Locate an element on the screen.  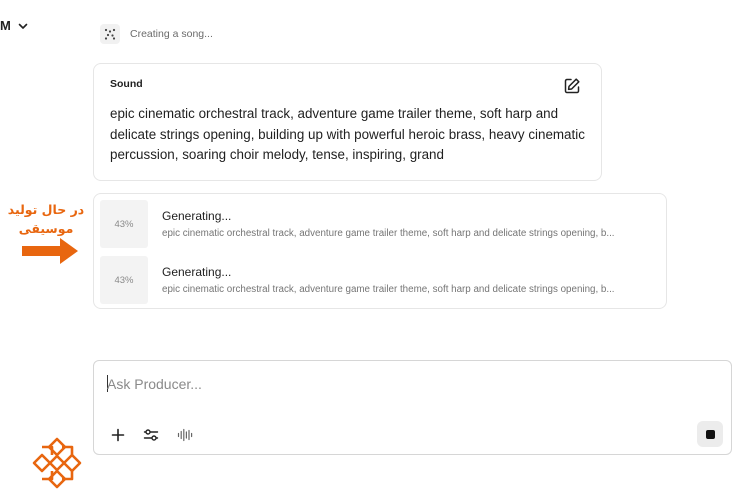
ornament-logo is located at coordinates (57, 463).